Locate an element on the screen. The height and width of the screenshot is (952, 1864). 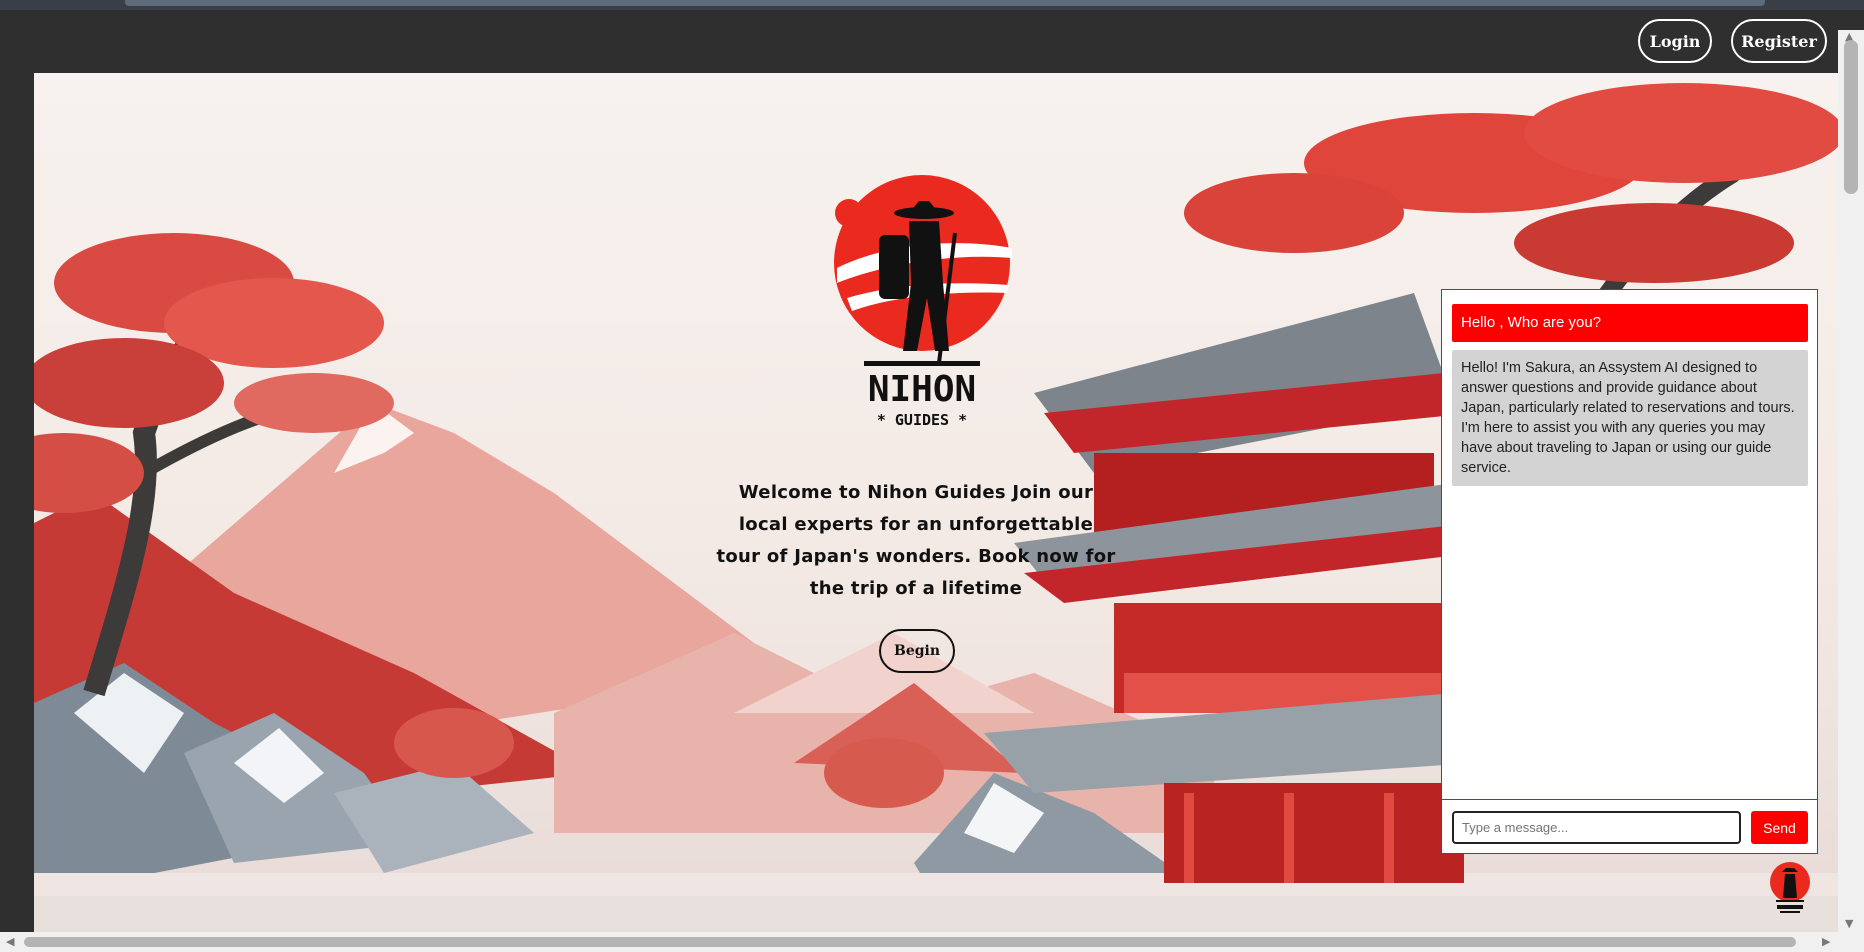
chat-input-row: Send is located at coordinates (1629, 826).